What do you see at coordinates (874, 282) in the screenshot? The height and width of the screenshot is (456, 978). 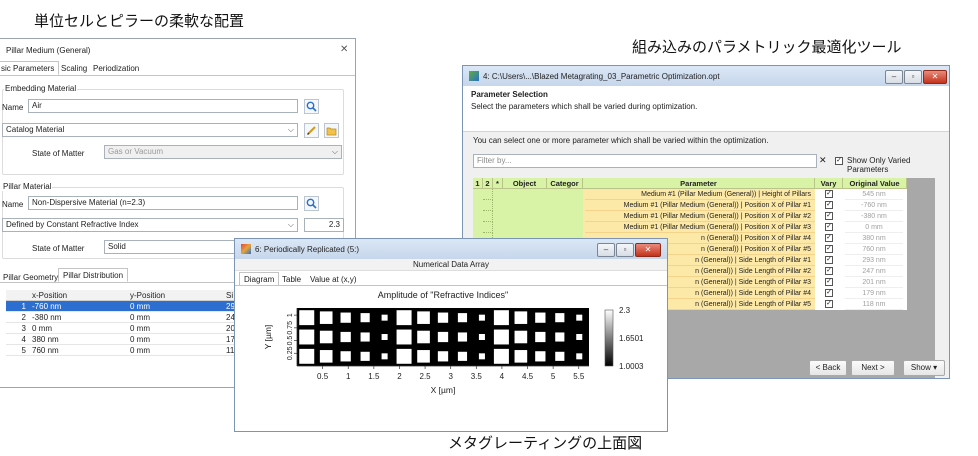 I see `original-value-cell: 201 nm` at bounding box center [874, 282].